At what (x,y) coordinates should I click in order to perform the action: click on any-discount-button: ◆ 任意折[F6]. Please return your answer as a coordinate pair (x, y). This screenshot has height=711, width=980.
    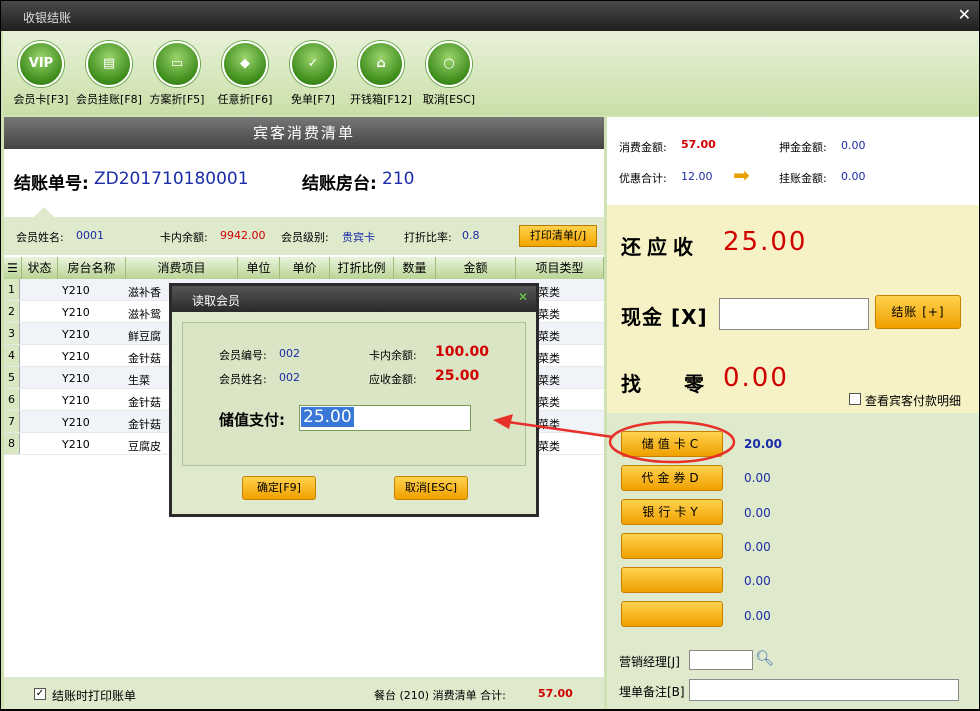
    Looking at the image, I should click on (245, 74).